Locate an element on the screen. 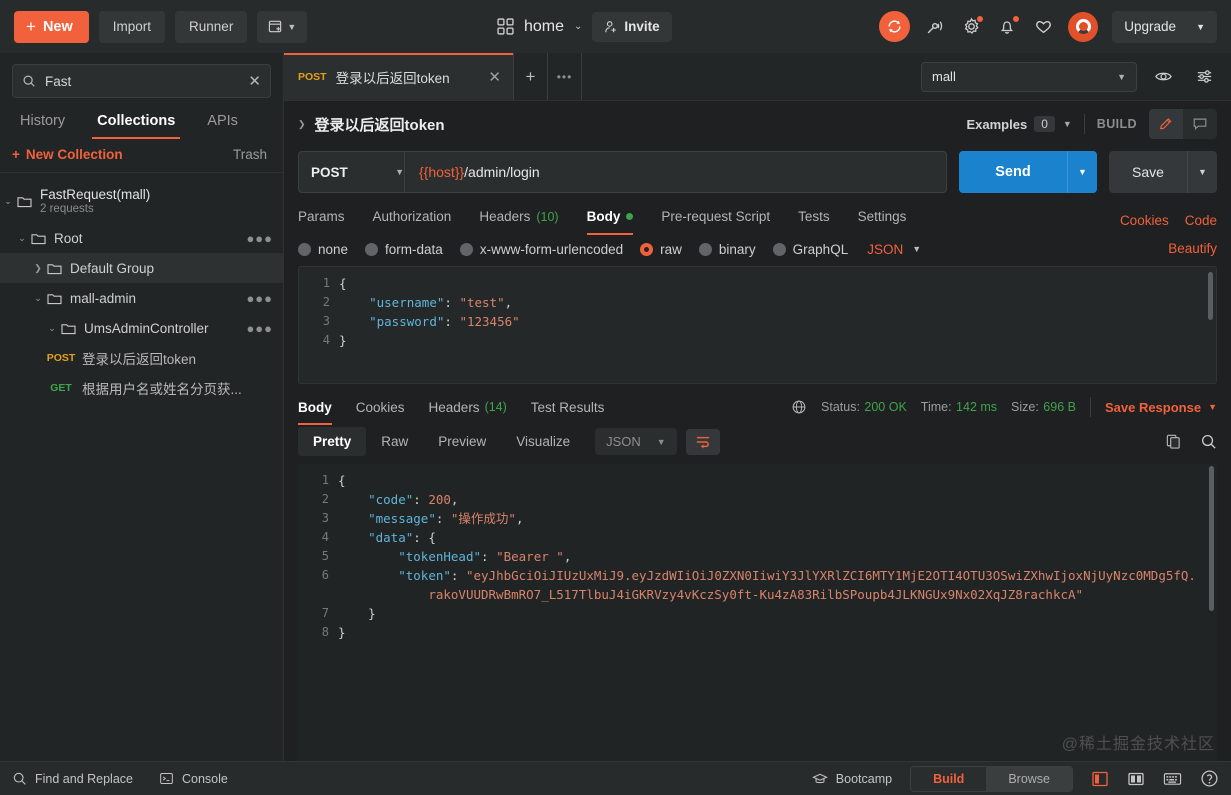 This screenshot has width=1231, height=795. new-collection-button: + New Collection is located at coordinates (67, 154).